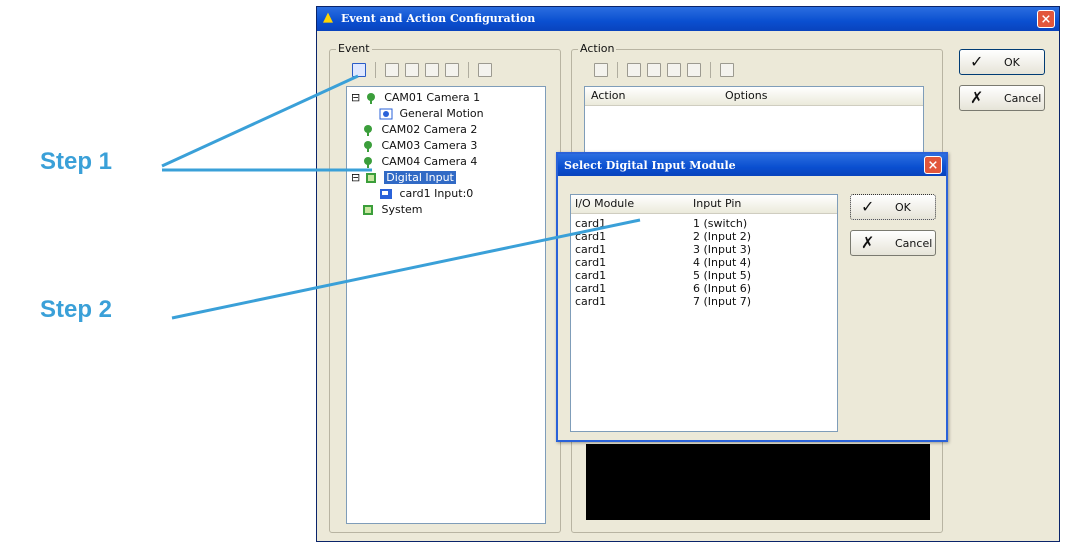  Describe the element at coordinates (597, 48) in the screenshot. I see `action-group-label: Action` at that location.